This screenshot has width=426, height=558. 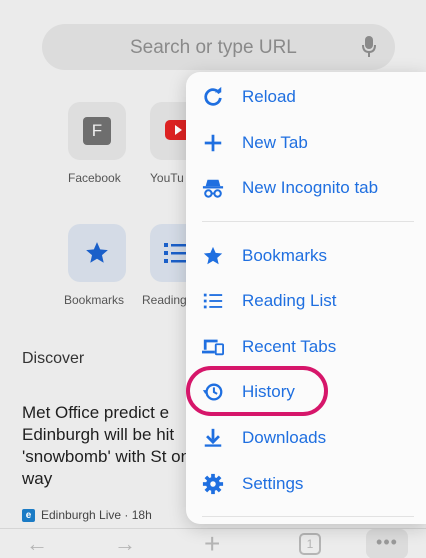 What do you see at coordinates (310, 544) in the screenshot?
I see `tab-switcher-button: 1` at bounding box center [310, 544].